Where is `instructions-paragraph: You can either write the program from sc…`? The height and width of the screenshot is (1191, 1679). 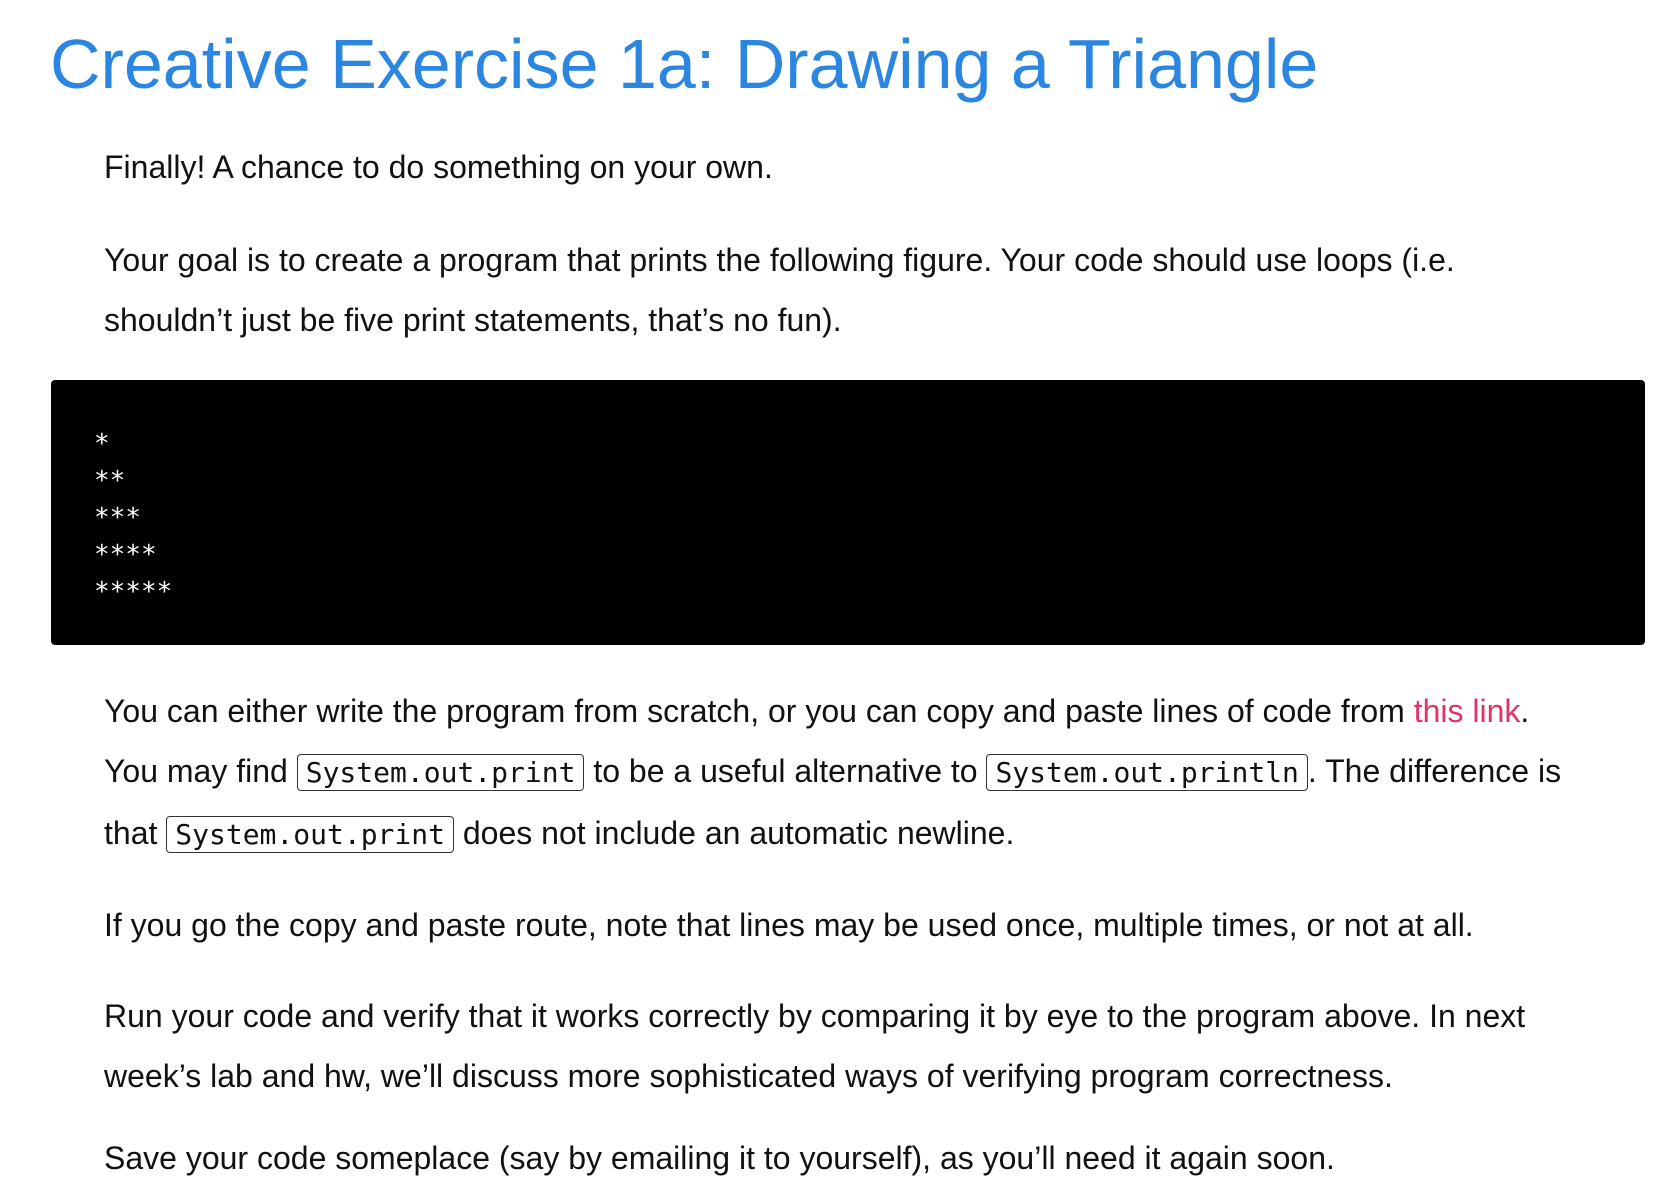
instructions-paragraph: You can either write the program from sc… is located at coordinates (844, 773).